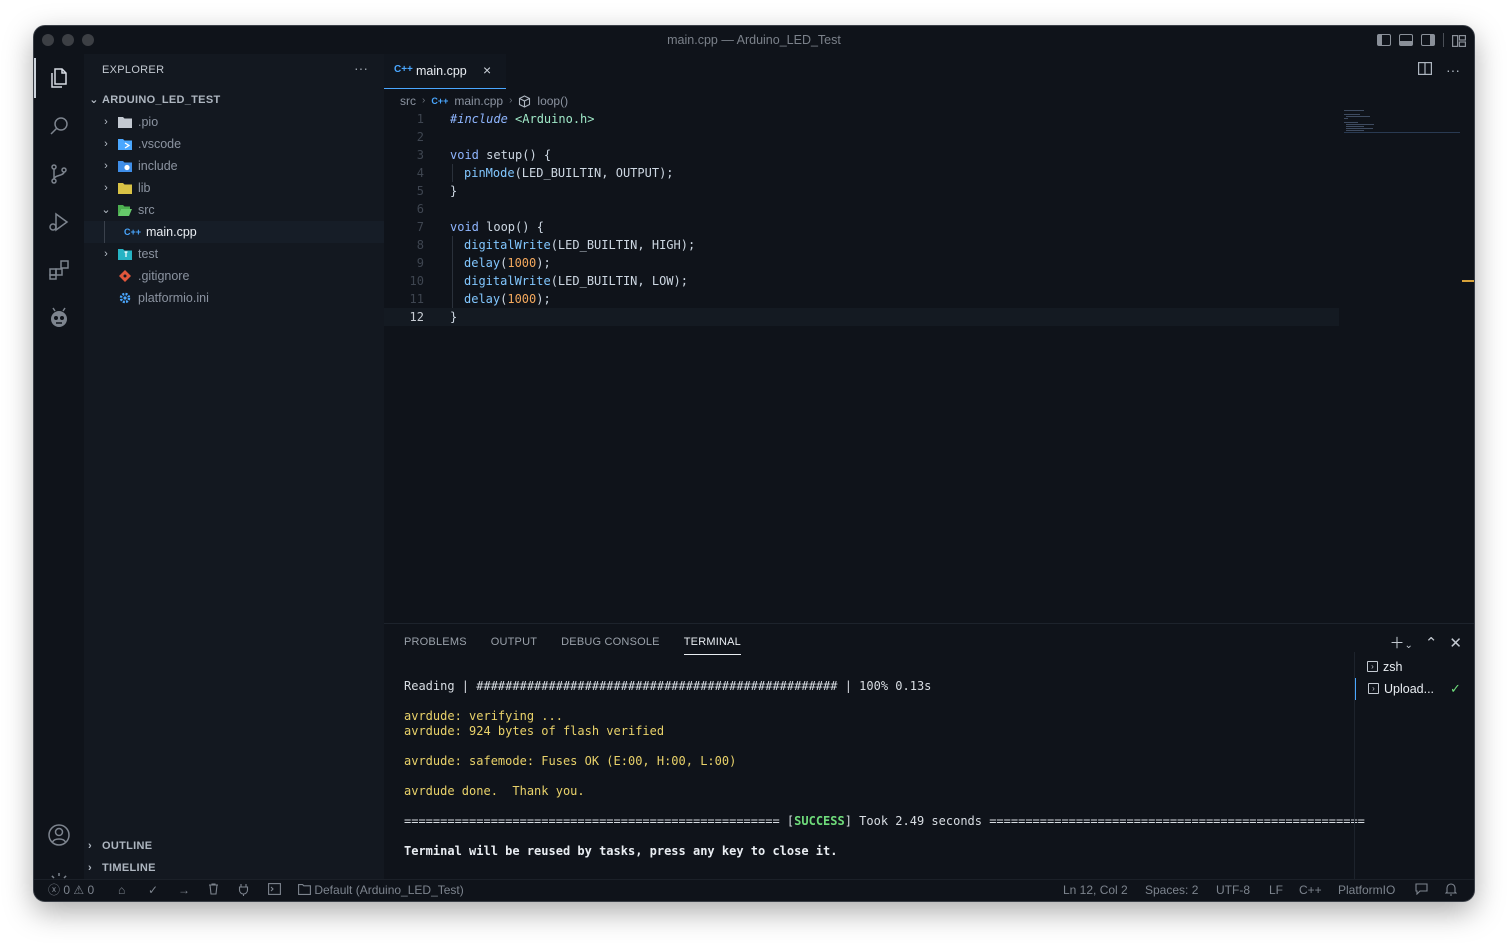 The width and height of the screenshot is (1508, 943). I want to click on code-token: );, so click(543, 263).